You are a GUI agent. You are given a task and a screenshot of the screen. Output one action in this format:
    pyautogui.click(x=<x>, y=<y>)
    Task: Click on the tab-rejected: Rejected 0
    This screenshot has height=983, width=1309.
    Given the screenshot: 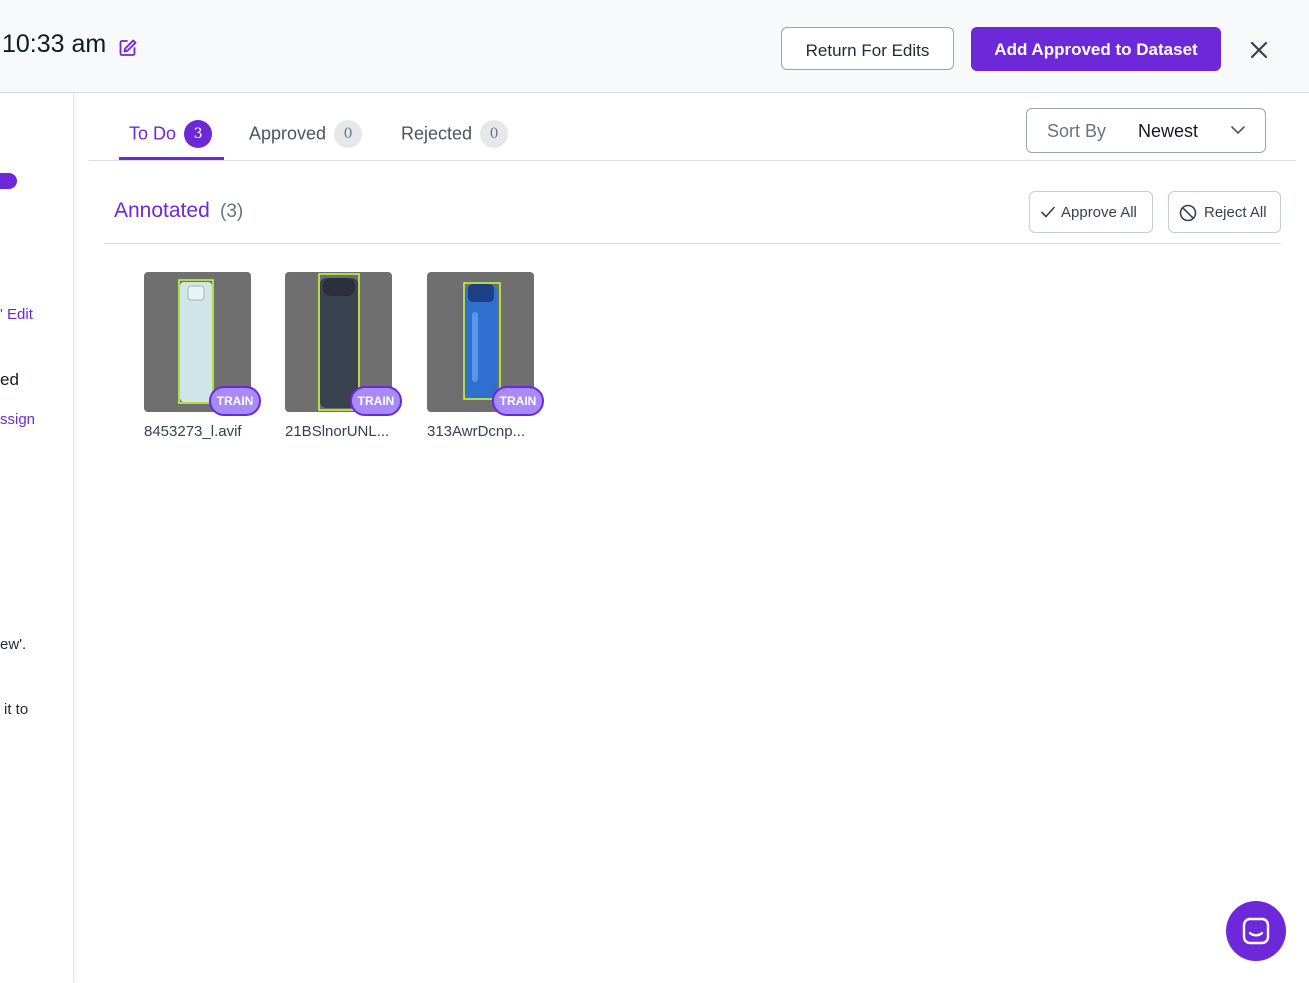 What is the action you would take?
    pyautogui.click(x=455, y=140)
    